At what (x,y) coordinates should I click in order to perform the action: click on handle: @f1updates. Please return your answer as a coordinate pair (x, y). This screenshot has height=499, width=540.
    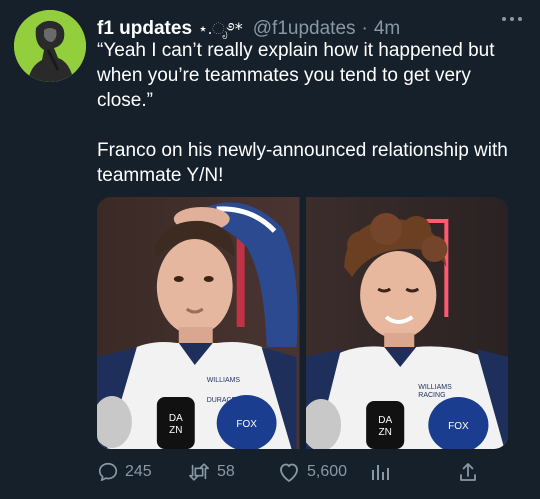
    Looking at the image, I should click on (304, 29).